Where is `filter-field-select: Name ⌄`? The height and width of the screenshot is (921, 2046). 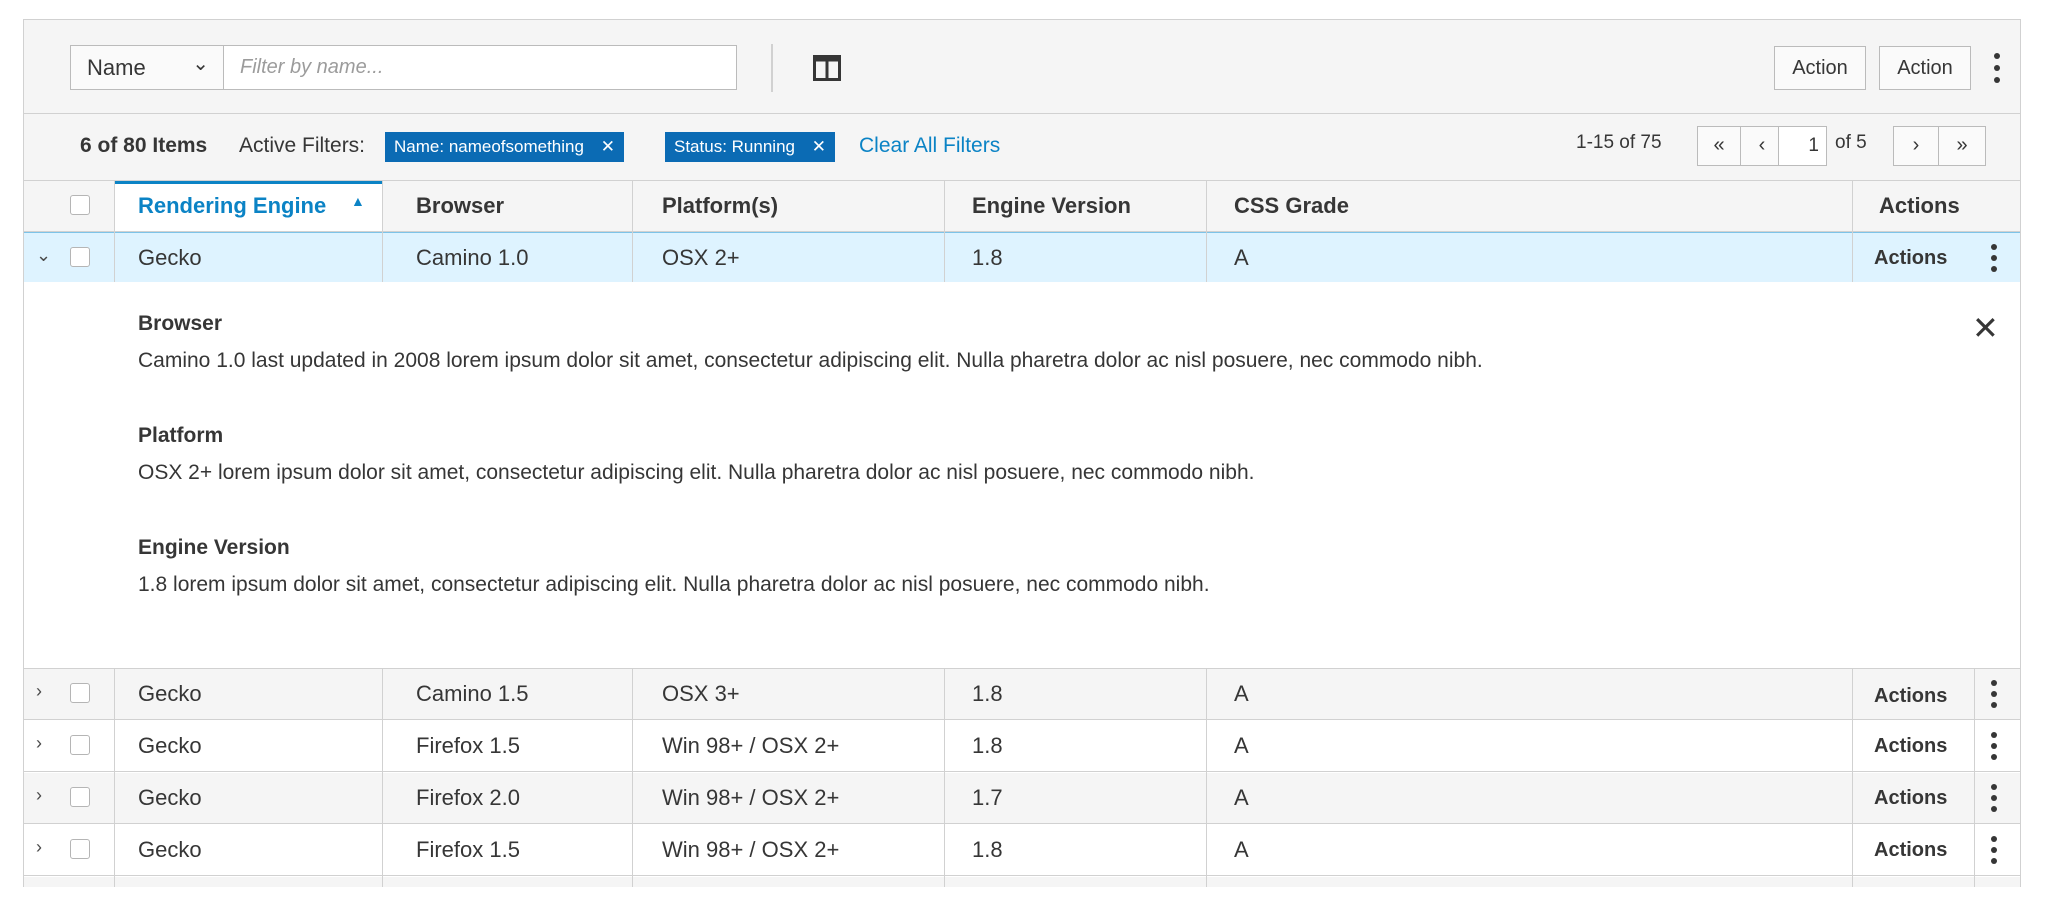 filter-field-select: Name ⌄ is located at coordinates (147, 67).